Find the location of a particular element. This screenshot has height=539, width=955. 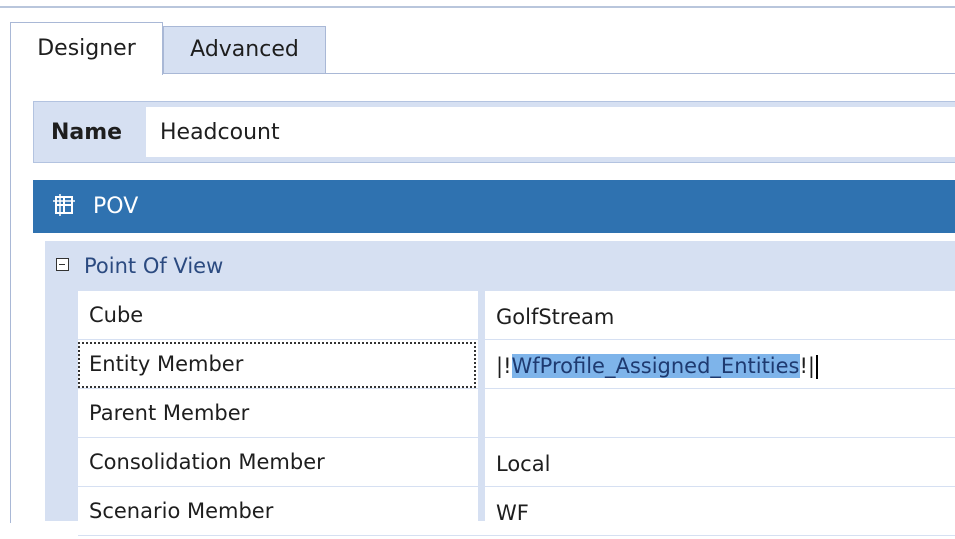

tab-designer: Designer is located at coordinates (86, 48).